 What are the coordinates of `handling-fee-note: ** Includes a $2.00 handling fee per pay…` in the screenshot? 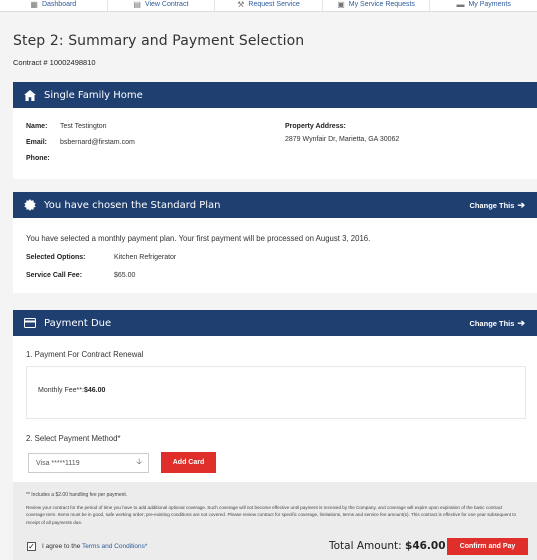 It's located at (77, 495).